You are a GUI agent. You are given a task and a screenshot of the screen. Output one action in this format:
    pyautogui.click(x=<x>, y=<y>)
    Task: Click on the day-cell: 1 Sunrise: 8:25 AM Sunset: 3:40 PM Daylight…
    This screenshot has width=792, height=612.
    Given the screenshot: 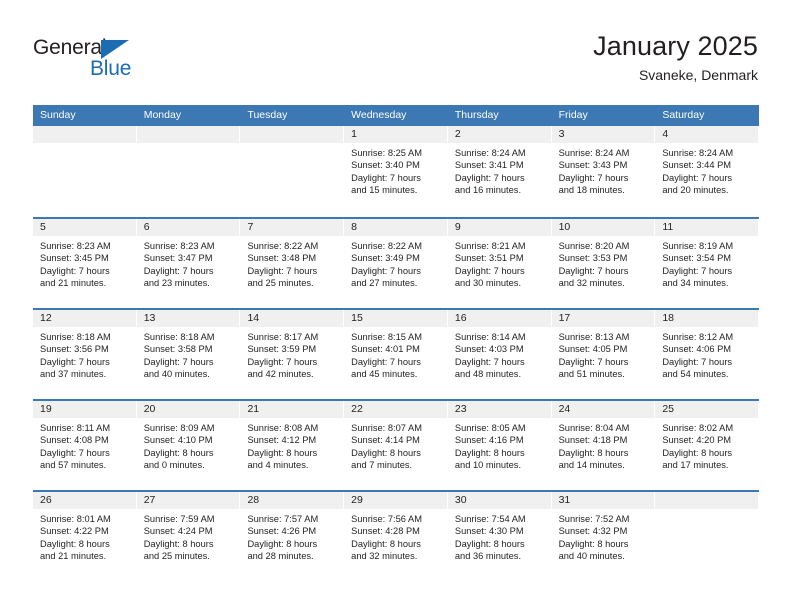 What is the action you would take?
    pyautogui.click(x=396, y=171)
    